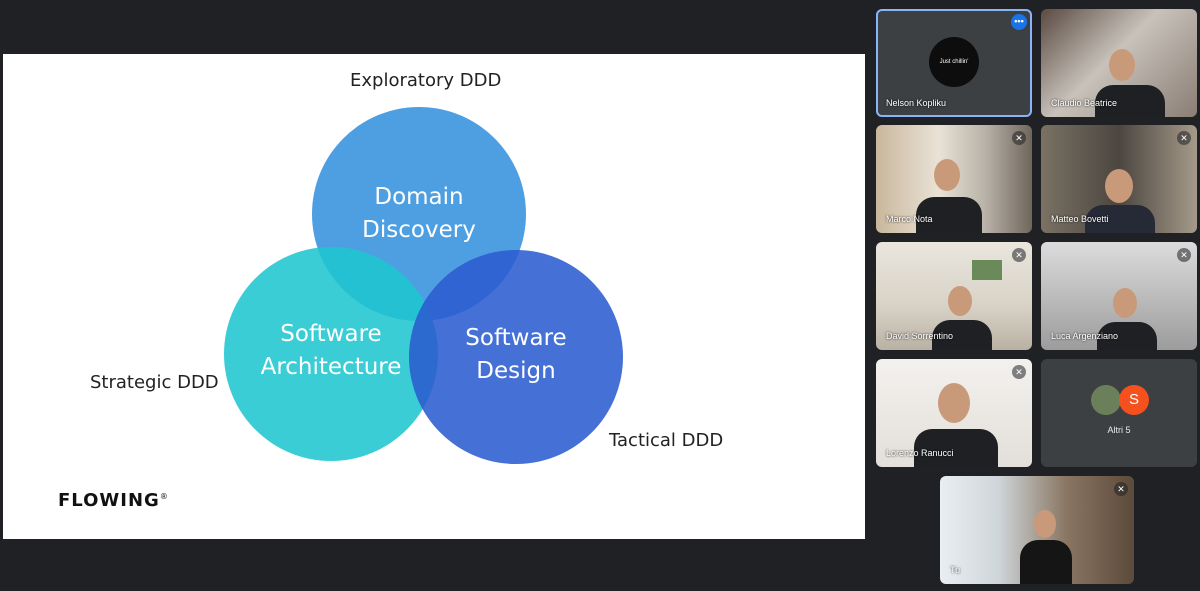 The height and width of the screenshot is (591, 1200). Describe the element at coordinates (1046, 562) in the screenshot. I see `person-body` at that location.